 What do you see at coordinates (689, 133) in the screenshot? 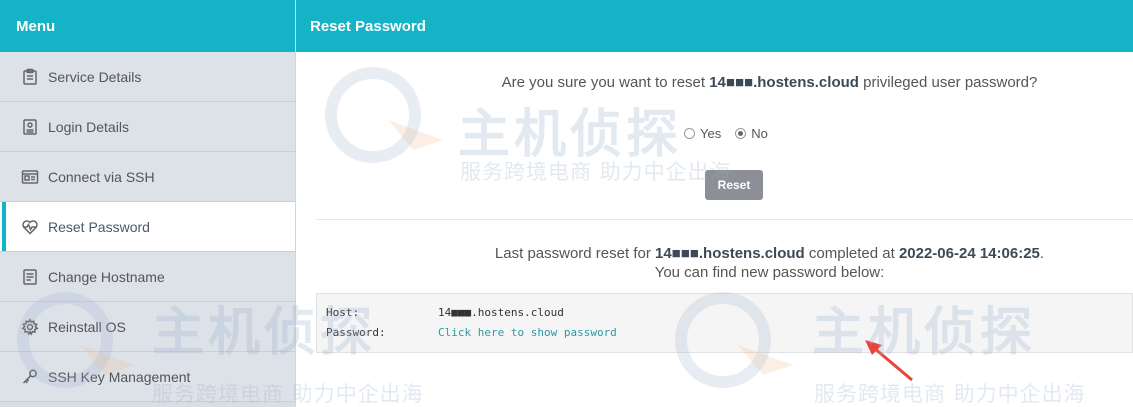
I see `radio-yes-indicator` at bounding box center [689, 133].